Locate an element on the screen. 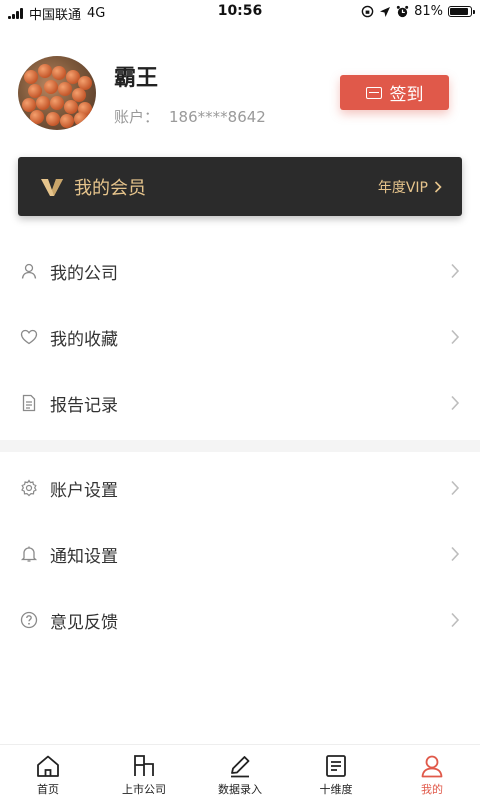  menu-label: 报告记录 is located at coordinates (84, 405).